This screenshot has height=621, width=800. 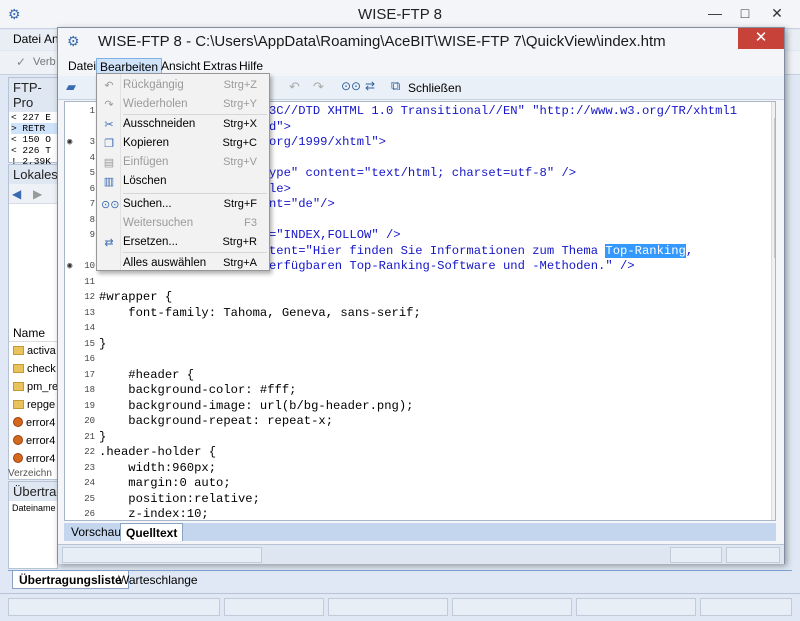 I want to click on menu-item-label: Kopieren, so click(x=146, y=143).